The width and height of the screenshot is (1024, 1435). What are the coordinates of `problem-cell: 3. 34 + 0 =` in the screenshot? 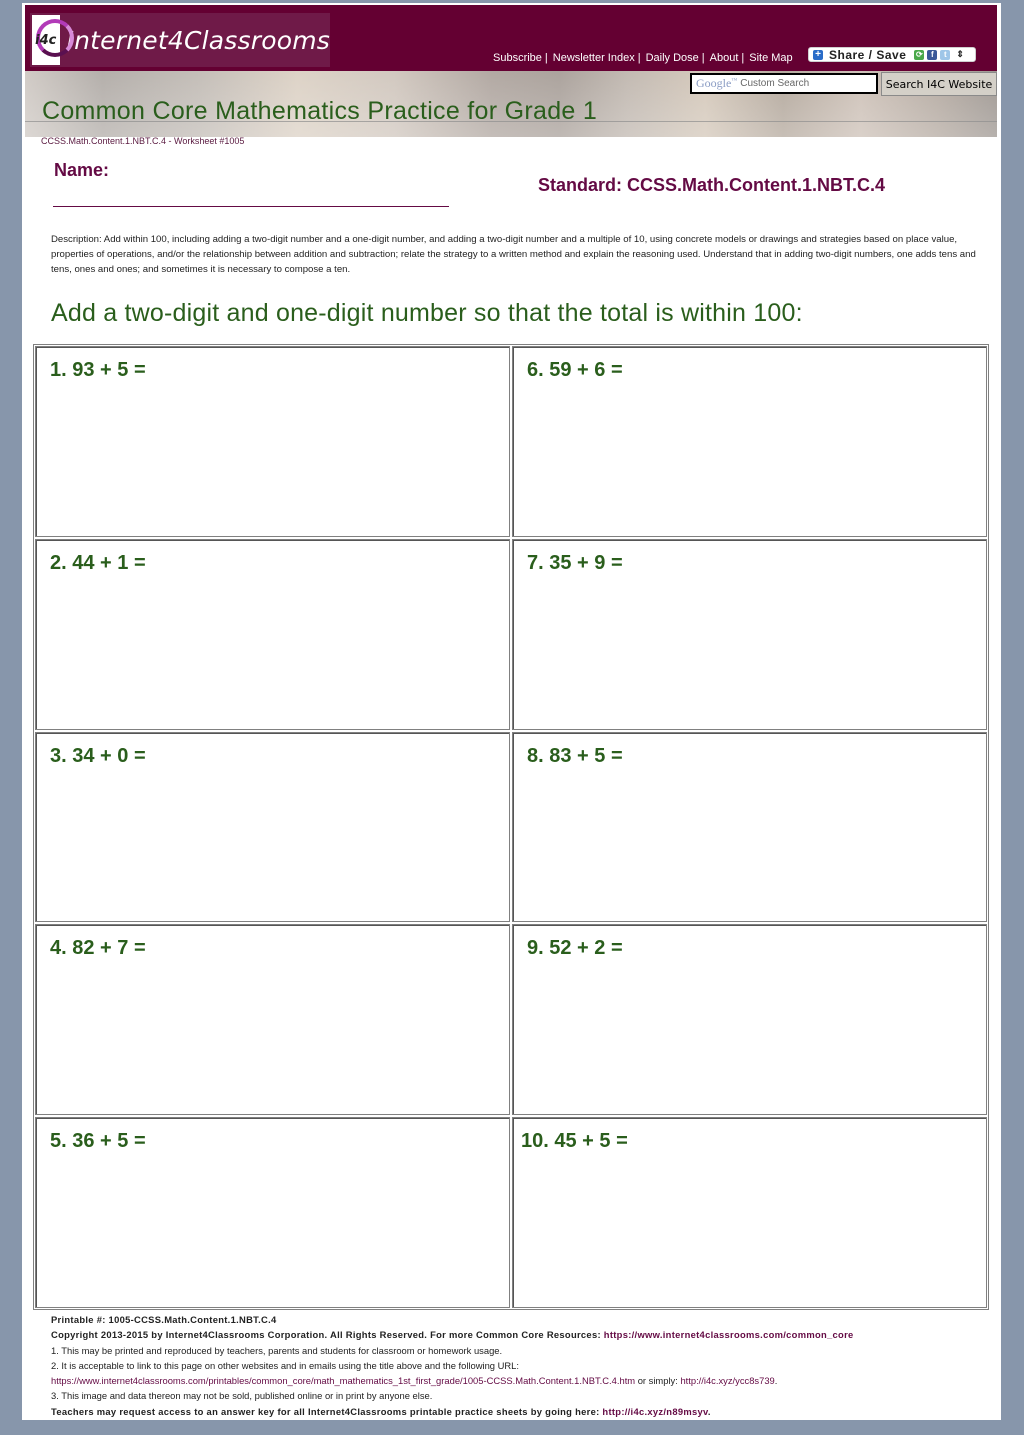 It's located at (272, 827).